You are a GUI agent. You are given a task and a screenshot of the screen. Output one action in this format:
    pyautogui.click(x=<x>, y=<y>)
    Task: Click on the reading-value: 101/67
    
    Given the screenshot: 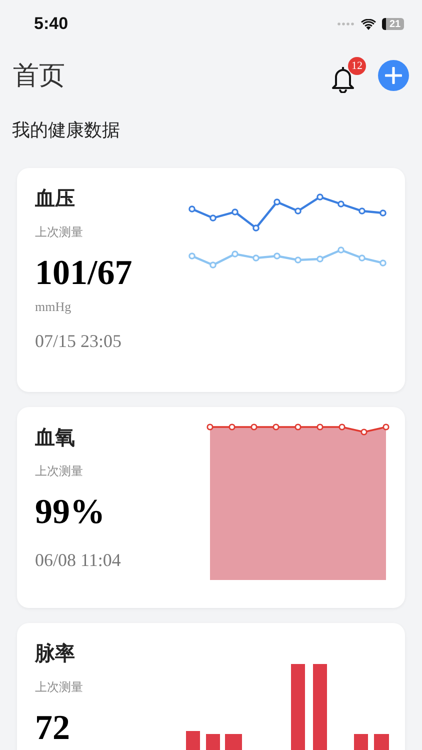 What is the action you would take?
    pyautogui.click(x=83, y=273)
    